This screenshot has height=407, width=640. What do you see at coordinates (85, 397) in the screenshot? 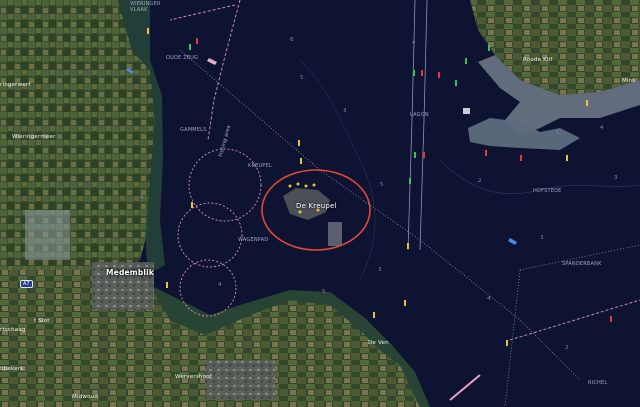
I see `label-midwoud: Midwoud` at bounding box center [85, 397].